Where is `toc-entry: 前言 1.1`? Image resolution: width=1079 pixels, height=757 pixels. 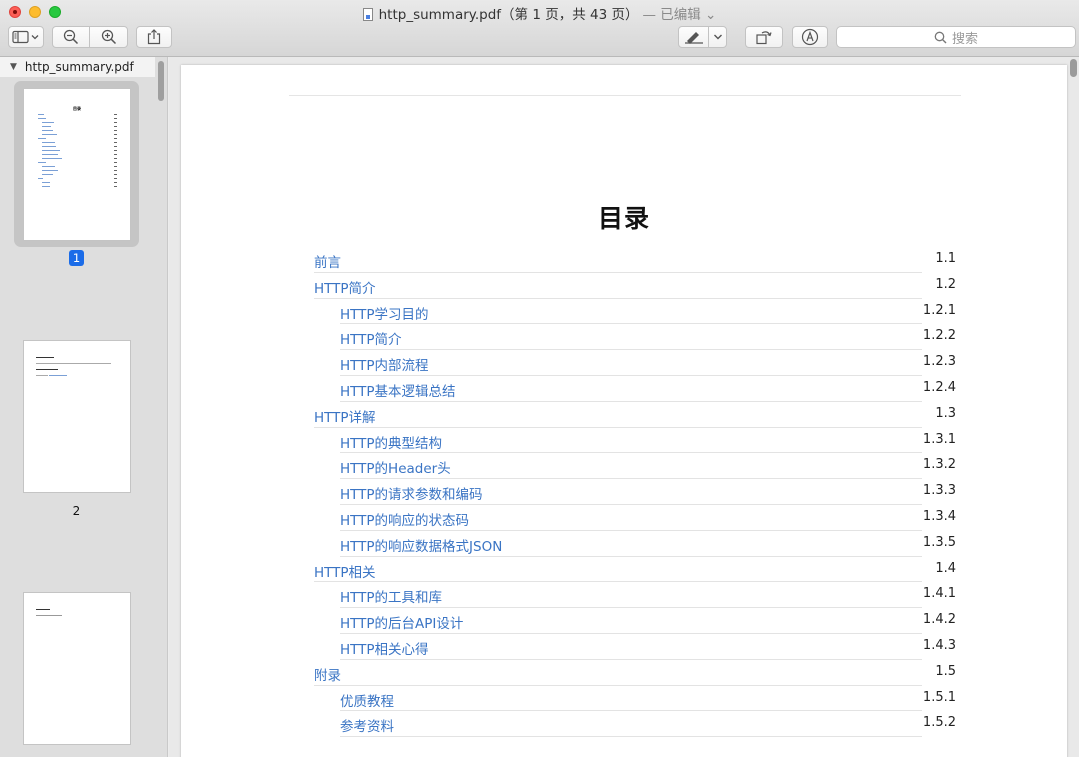
toc-entry: 前言 1.1 is located at coordinates (635, 260).